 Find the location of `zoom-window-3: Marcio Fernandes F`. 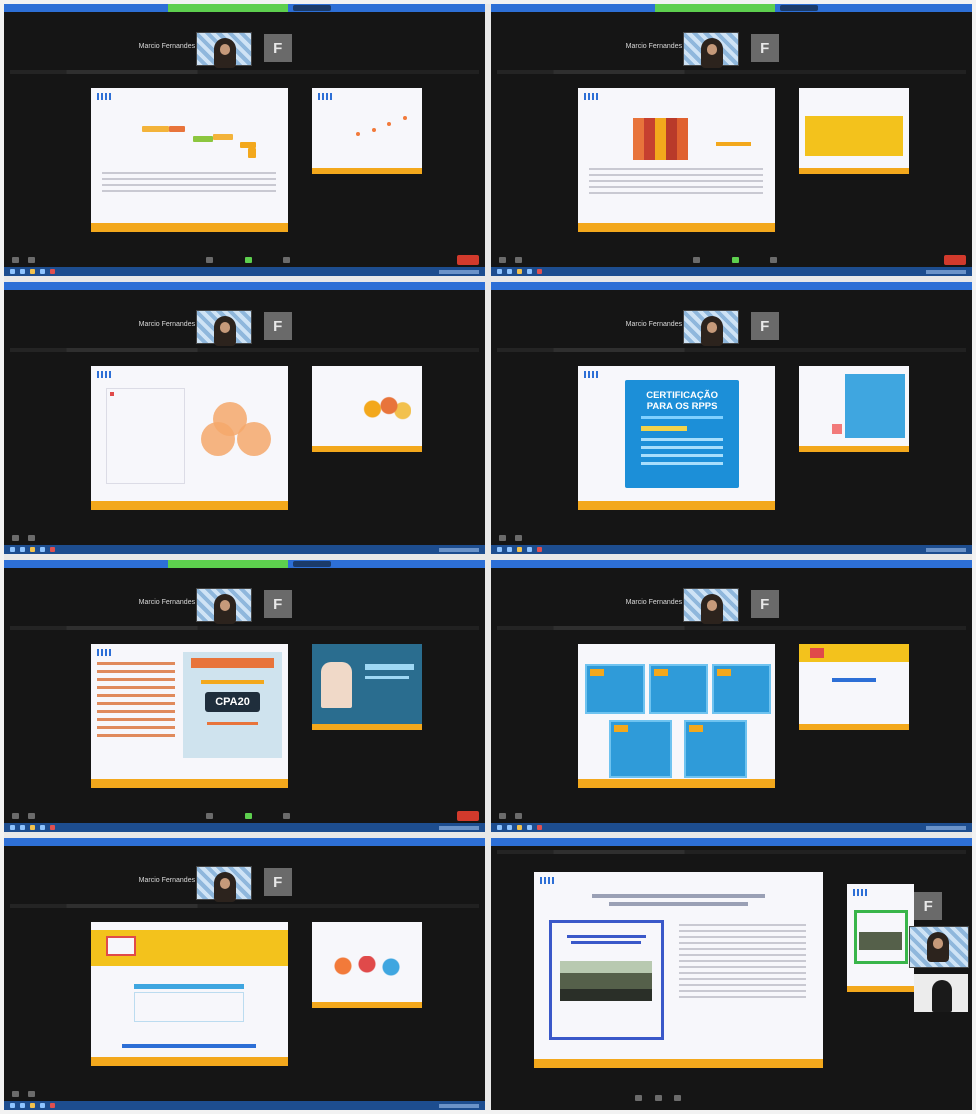

zoom-window-3: Marcio Fernandes F is located at coordinates (244, 418).